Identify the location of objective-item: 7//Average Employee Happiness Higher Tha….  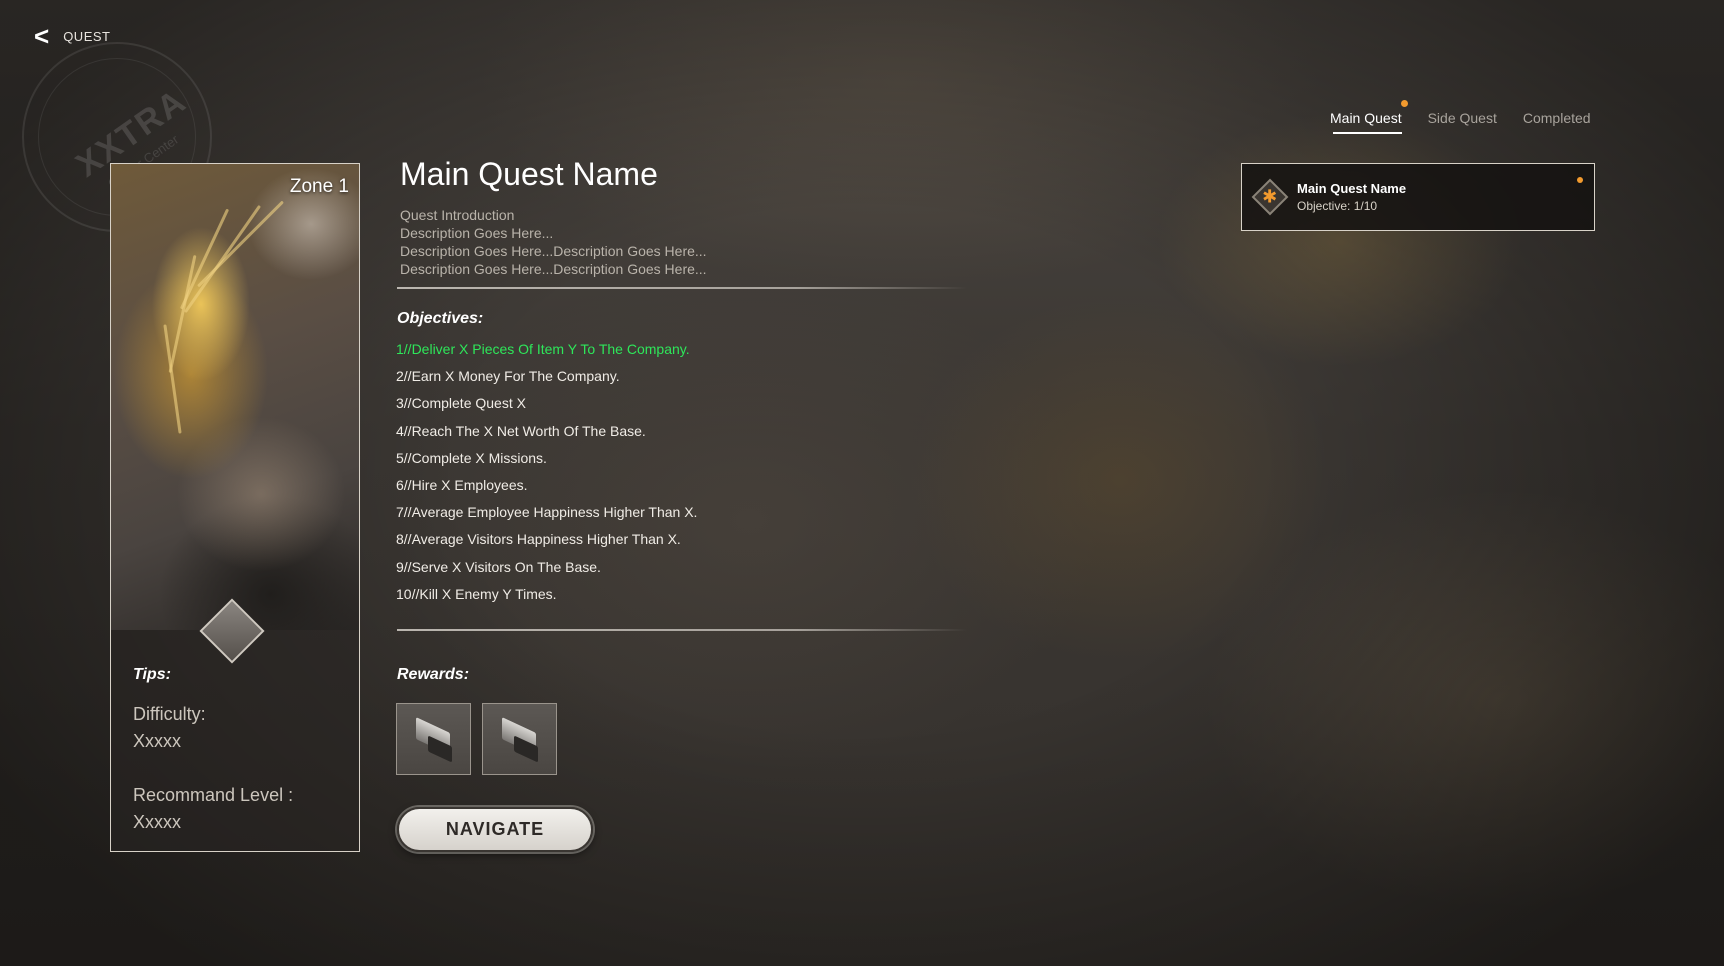
(547, 512).